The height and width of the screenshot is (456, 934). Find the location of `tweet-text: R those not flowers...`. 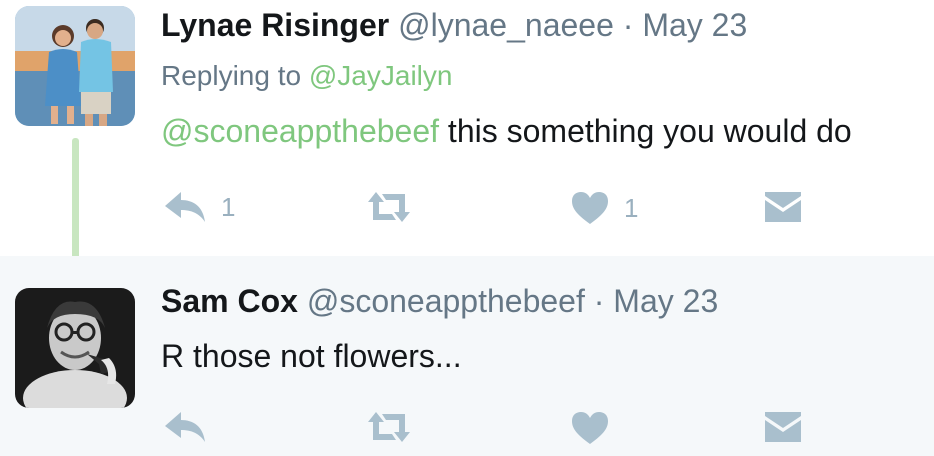

tweet-text: R those not flowers... is located at coordinates (311, 356).